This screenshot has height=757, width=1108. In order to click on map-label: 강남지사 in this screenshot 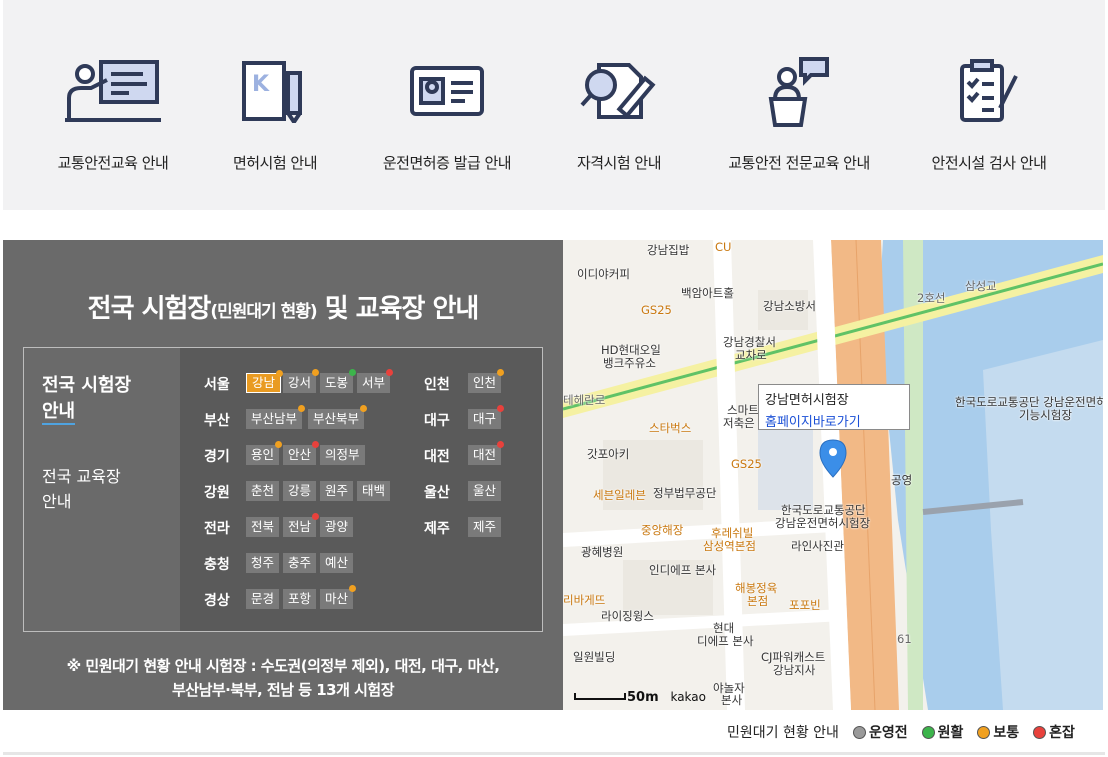, I will do `click(794, 670)`.